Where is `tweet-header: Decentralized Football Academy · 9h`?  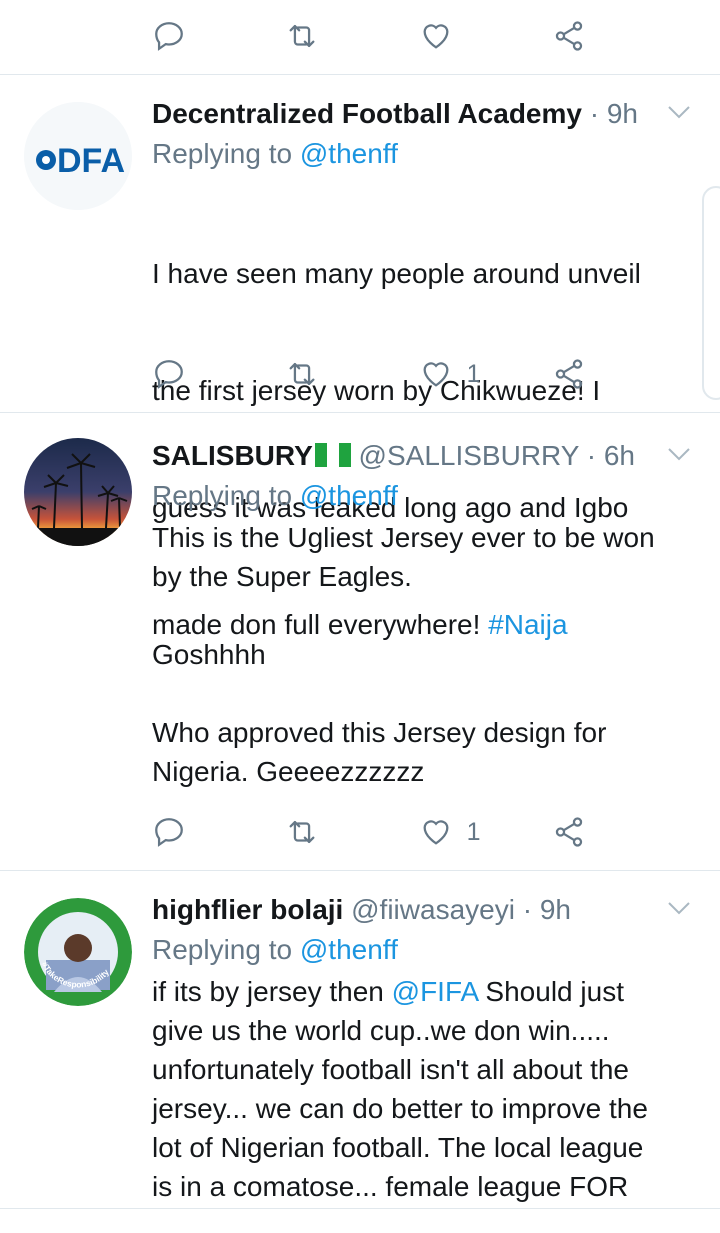 tweet-header: Decentralized Football Academy · 9h is located at coordinates (436, 114).